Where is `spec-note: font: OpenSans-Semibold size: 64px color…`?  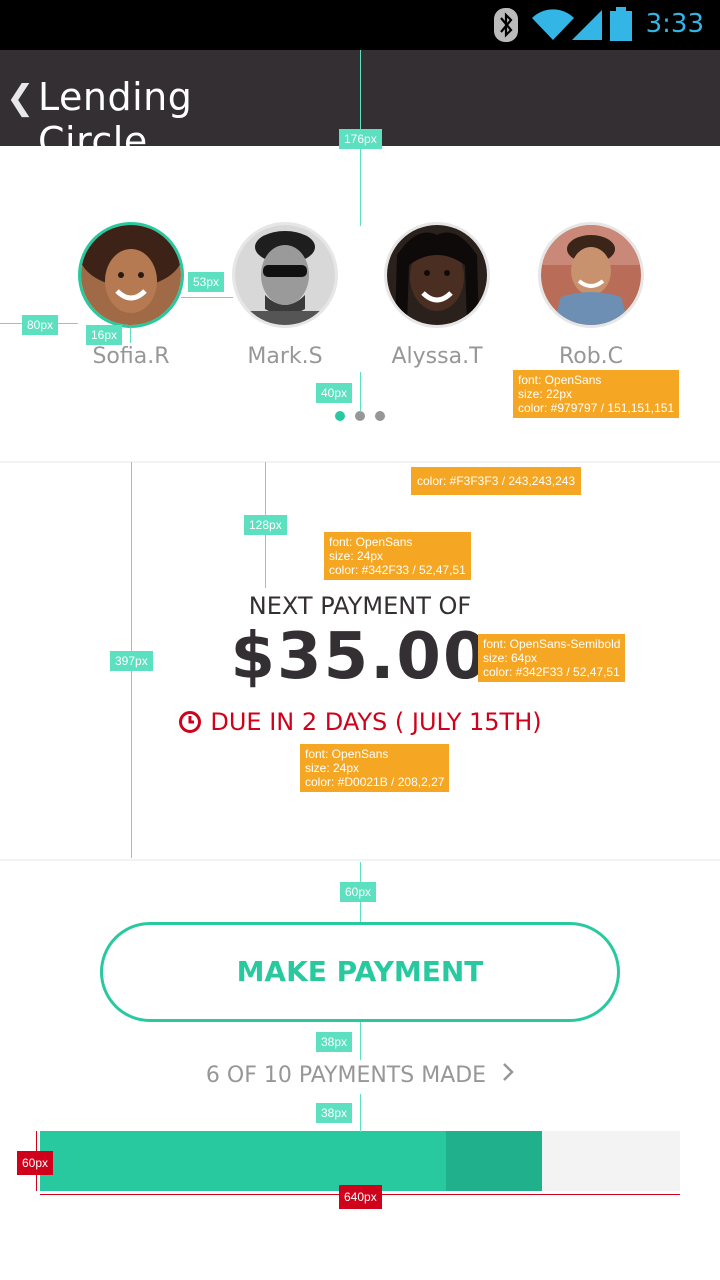 spec-note: font: OpenSans-Semibold size: 64px color… is located at coordinates (552, 658).